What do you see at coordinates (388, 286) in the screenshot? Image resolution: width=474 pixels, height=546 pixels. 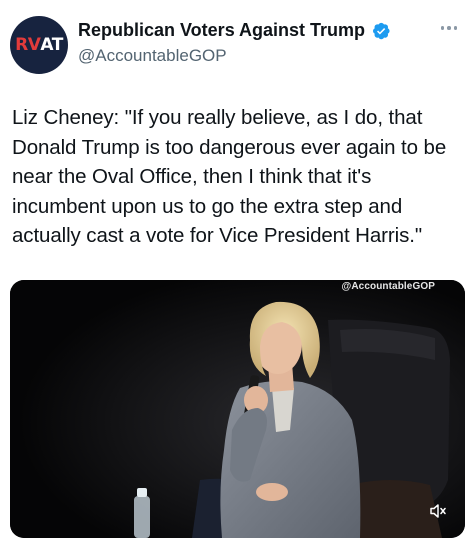 I see `video-watermark: @AccountableGOP` at bounding box center [388, 286].